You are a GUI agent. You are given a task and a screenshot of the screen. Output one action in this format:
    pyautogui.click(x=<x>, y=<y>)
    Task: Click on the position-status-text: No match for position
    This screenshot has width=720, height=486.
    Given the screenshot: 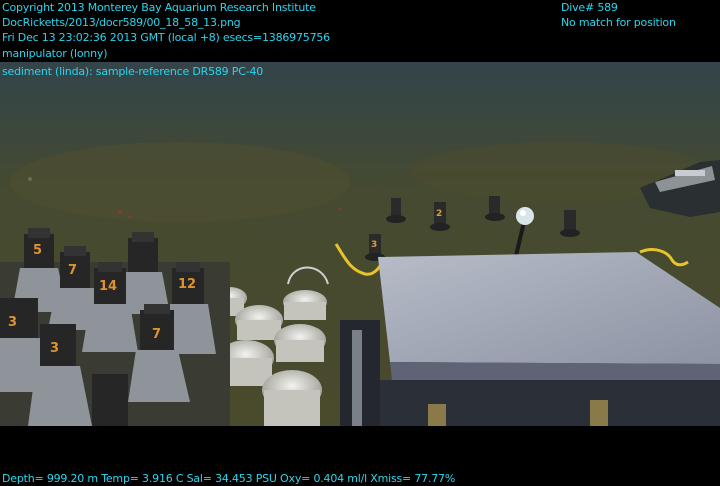 What is the action you would take?
    pyautogui.click(x=618, y=22)
    